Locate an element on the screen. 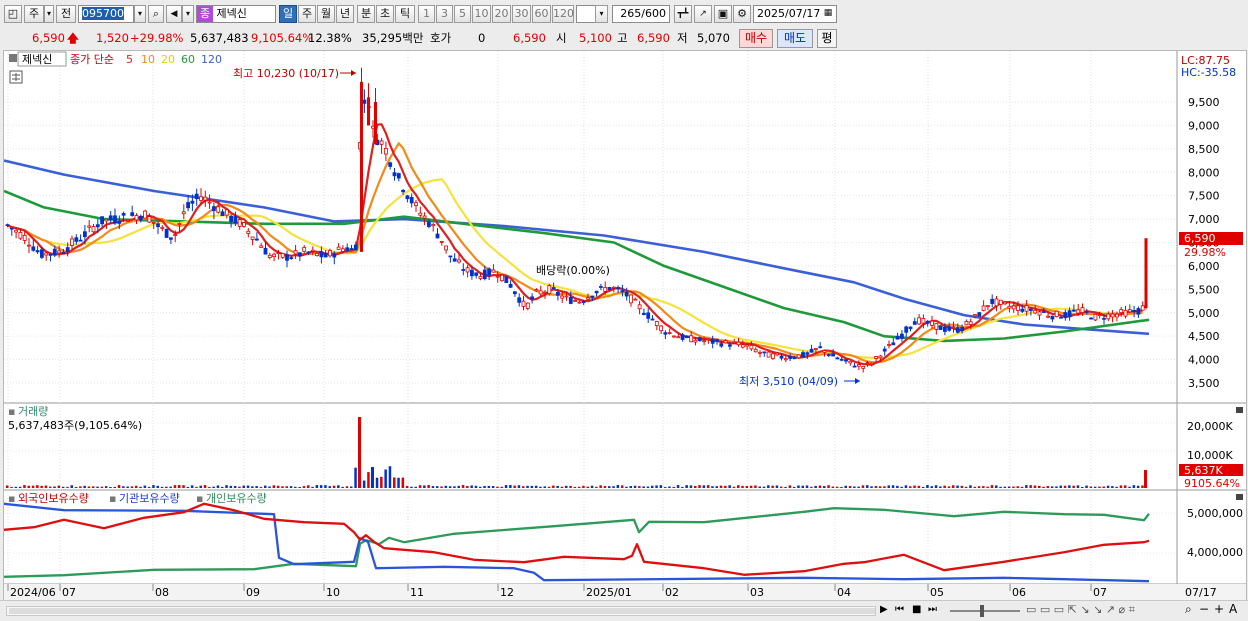 The width and height of the screenshot is (1248, 621). speaker-icon: ◀ is located at coordinates (174, 14).